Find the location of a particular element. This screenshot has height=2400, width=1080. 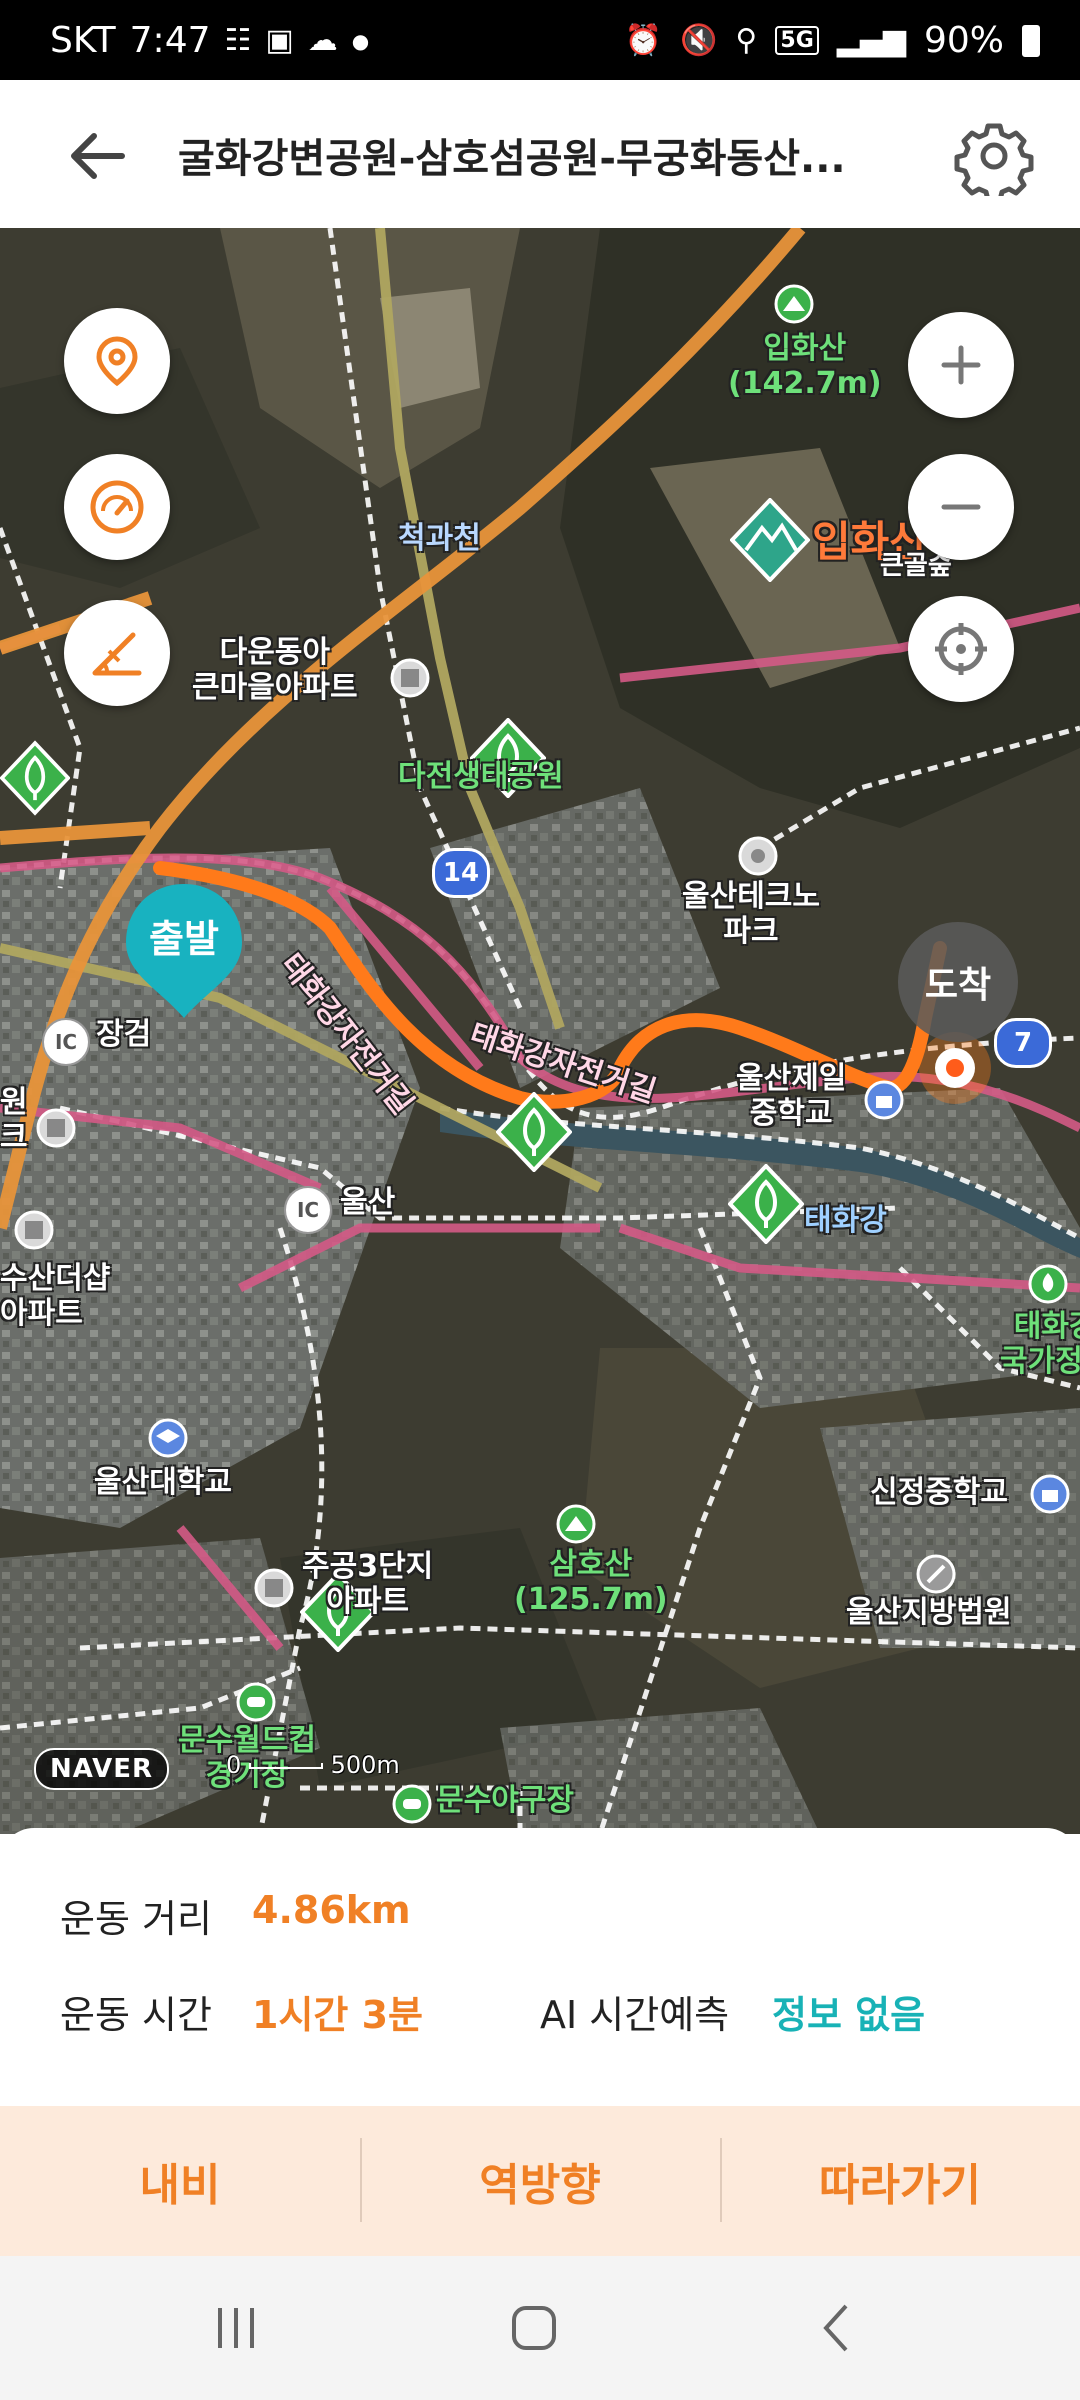

system-nav-bar is located at coordinates (540, 2328).